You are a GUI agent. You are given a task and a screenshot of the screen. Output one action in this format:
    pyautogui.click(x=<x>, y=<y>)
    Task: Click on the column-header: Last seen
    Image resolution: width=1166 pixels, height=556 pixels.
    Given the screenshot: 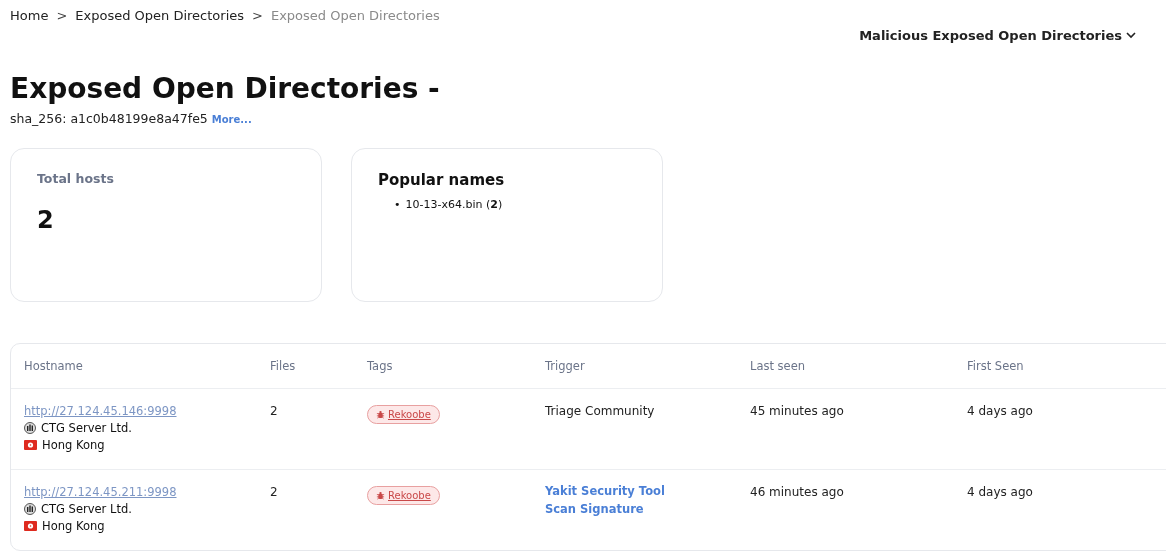 What is the action you would take?
    pyautogui.click(x=778, y=367)
    